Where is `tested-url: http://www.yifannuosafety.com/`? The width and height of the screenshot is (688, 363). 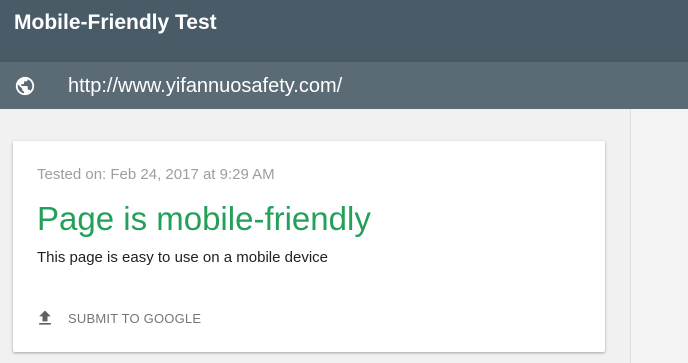
tested-url: http://www.yifannuosafety.com/ is located at coordinates (205, 86).